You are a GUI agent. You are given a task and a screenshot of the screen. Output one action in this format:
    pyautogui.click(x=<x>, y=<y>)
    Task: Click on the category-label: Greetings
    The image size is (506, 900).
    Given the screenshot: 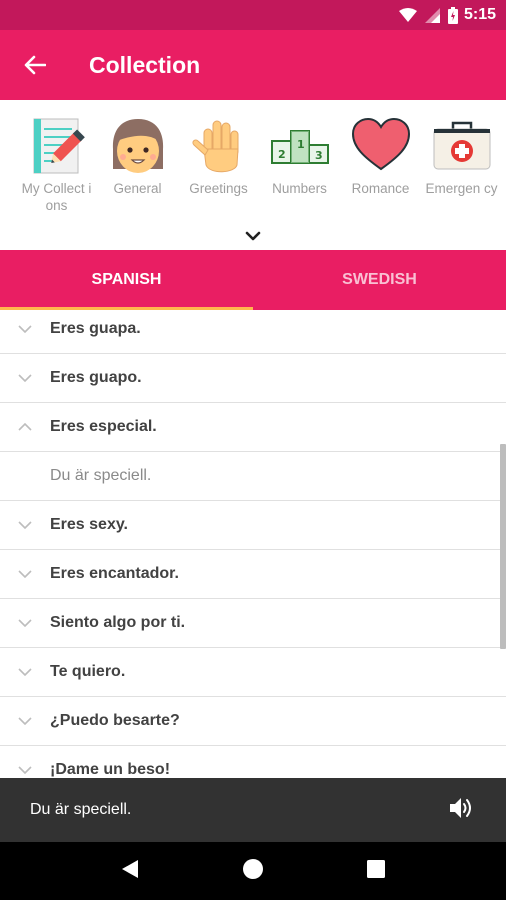 What is the action you would take?
    pyautogui.click(x=218, y=188)
    